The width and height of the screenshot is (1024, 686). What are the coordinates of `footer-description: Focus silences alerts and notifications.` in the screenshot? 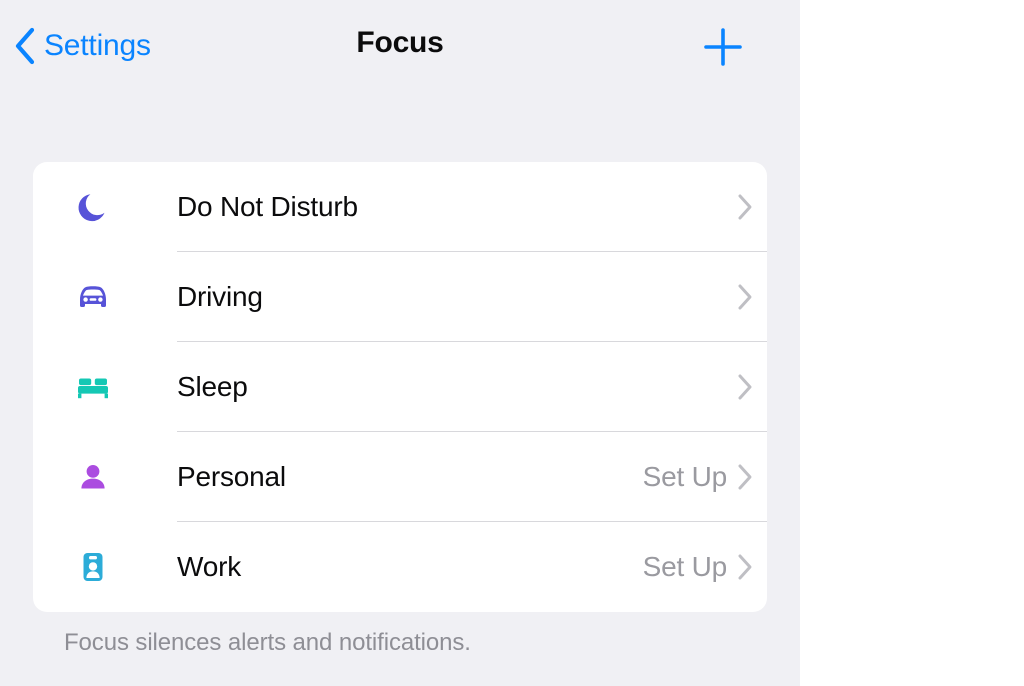 It's located at (267, 642).